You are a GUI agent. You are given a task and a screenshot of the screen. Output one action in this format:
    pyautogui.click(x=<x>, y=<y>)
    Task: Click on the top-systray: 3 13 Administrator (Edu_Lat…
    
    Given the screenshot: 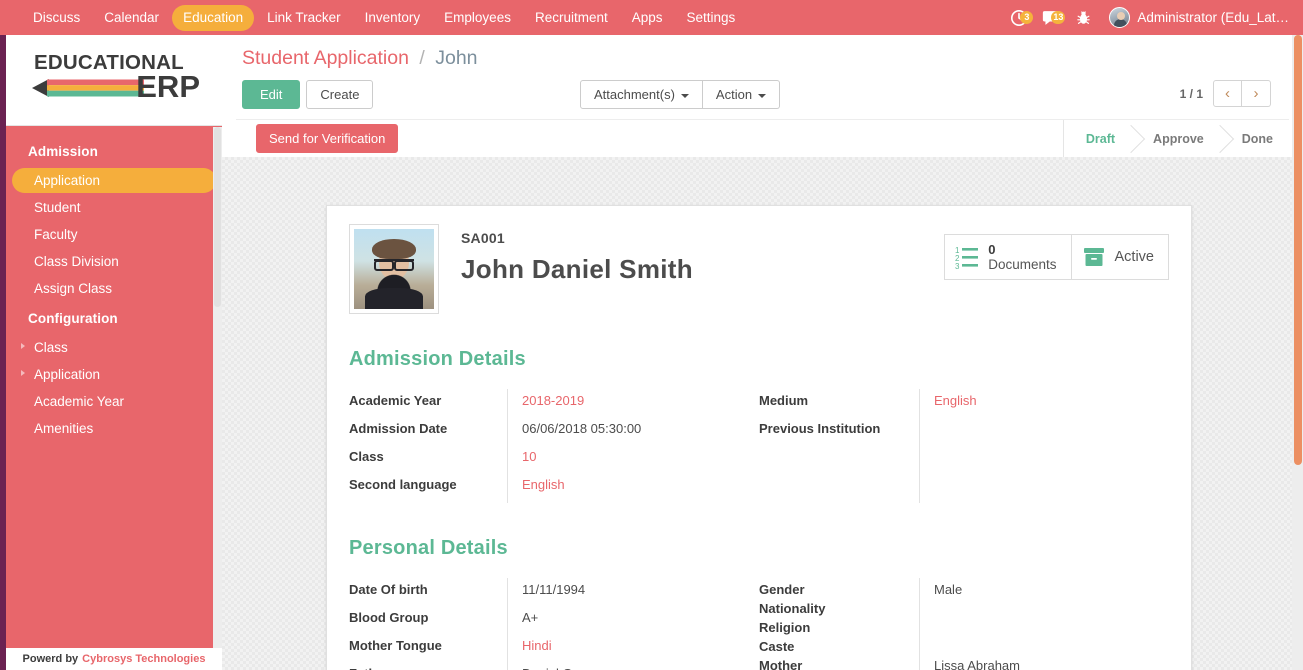 What is the action you would take?
    pyautogui.click(x=1151, y=17)
    